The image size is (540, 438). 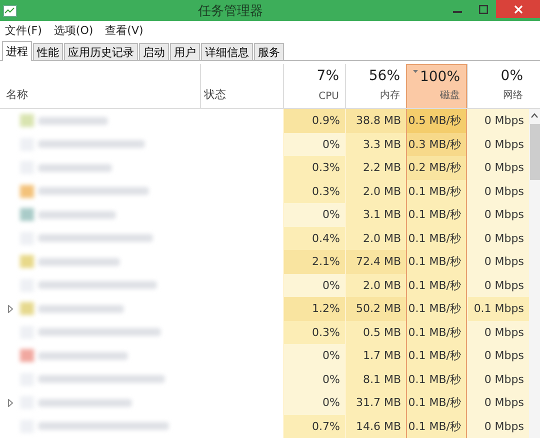 What do you see at coordinates (375, 332) in the screenshot?
I see `table-cell: 0.5 MB` at bounding box center [375, 332].